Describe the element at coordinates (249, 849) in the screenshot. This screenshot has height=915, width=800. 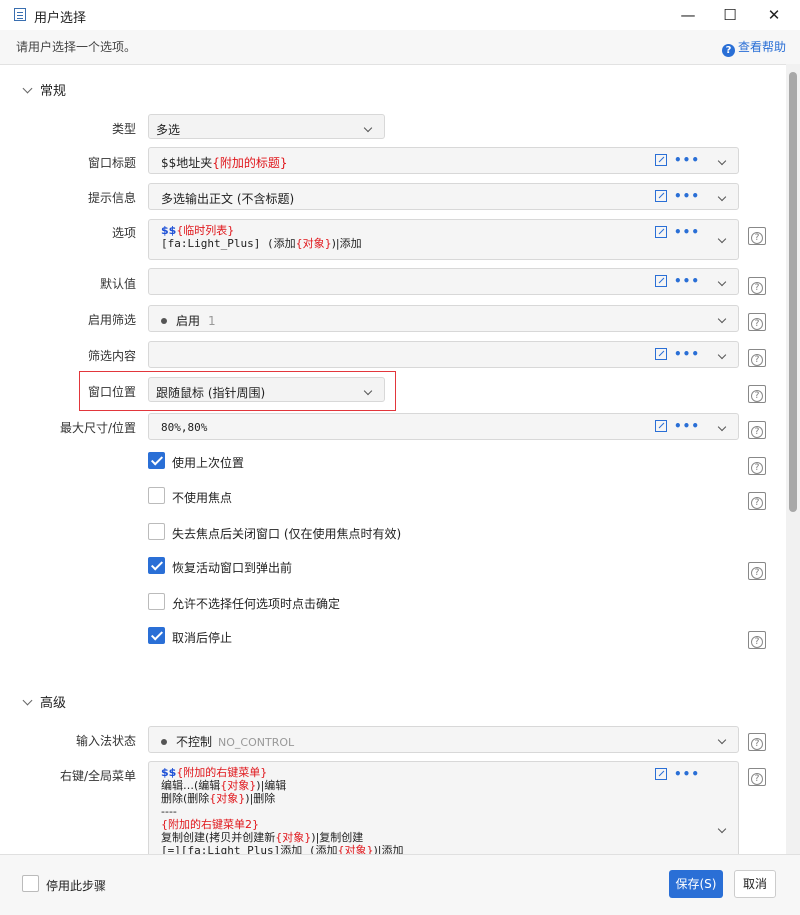
I see `cm-line7-a: [=][fa:Light_Plus]添加 (添加` at that location.